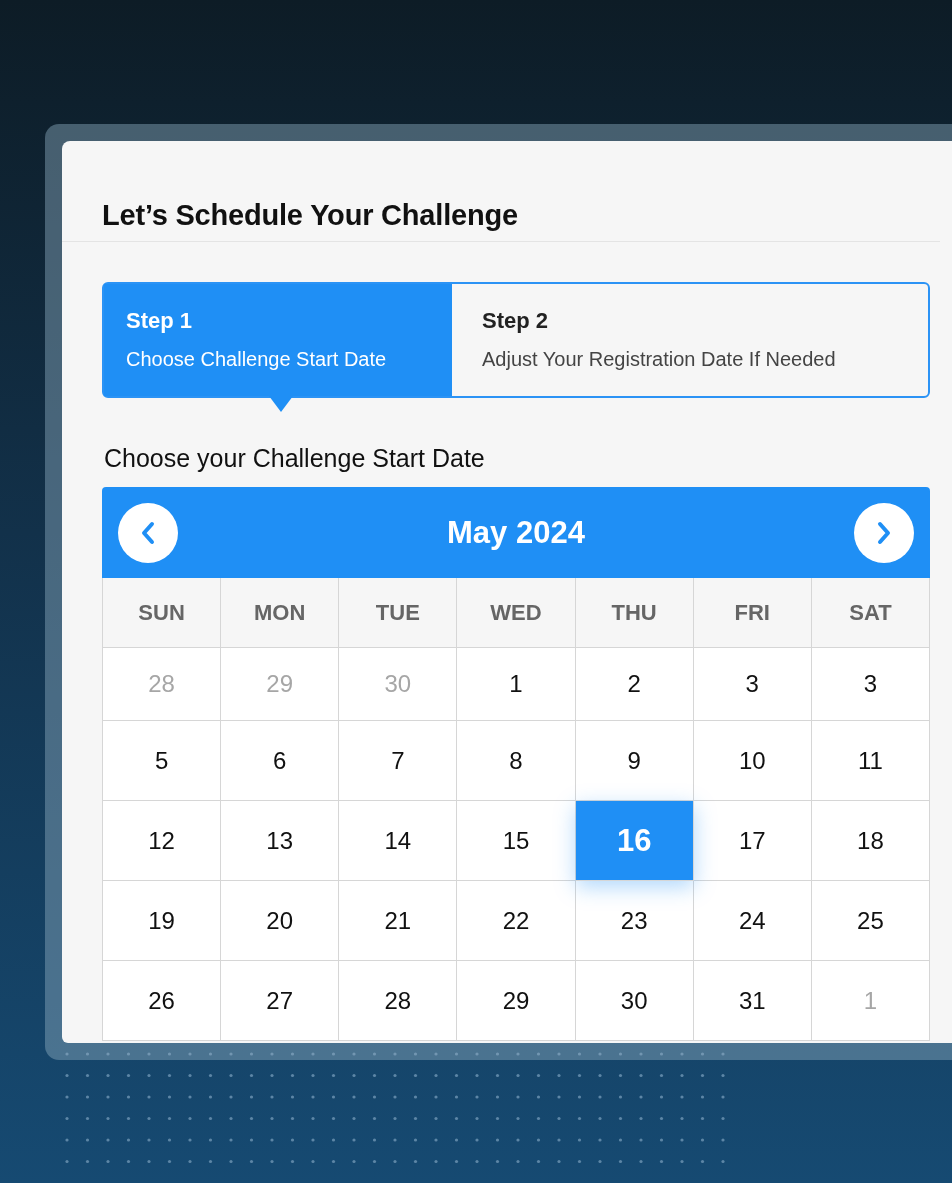 The width and height of the screenshot is (952, 1183). I want to click on day-cell: 14, so click(398, 841).